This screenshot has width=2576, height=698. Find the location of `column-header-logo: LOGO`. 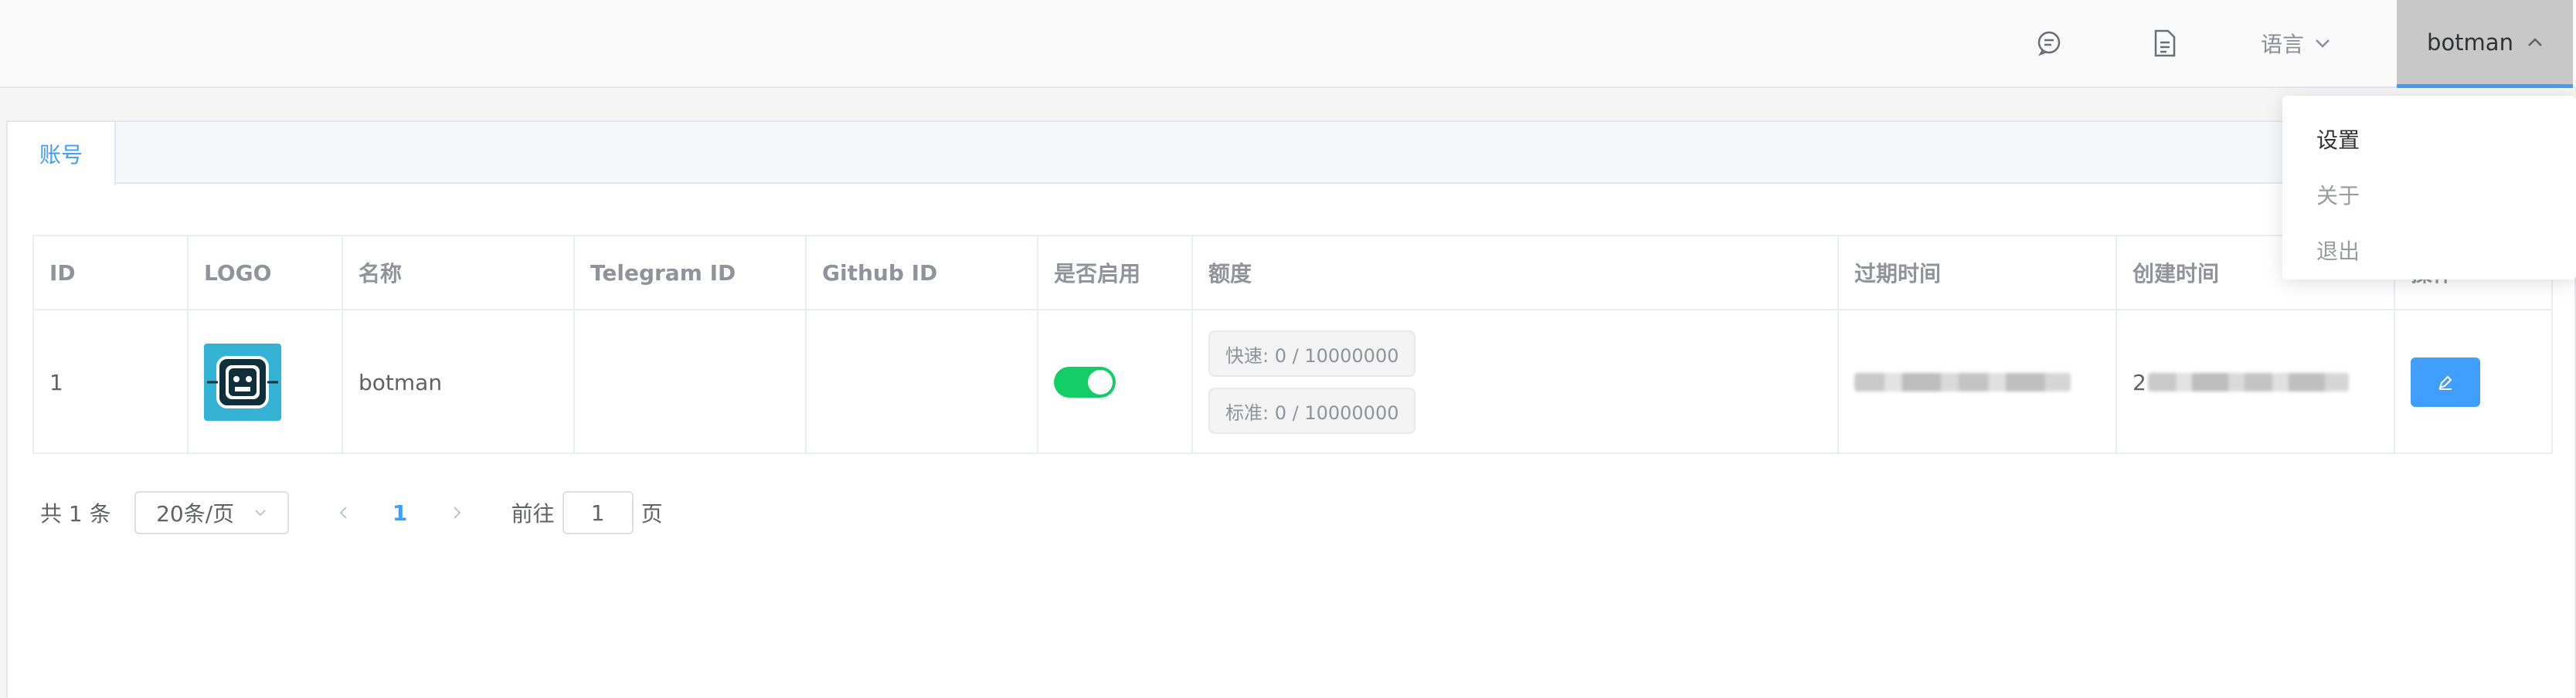

column-header-logo: LOGO is located at coordinates (266, 273).